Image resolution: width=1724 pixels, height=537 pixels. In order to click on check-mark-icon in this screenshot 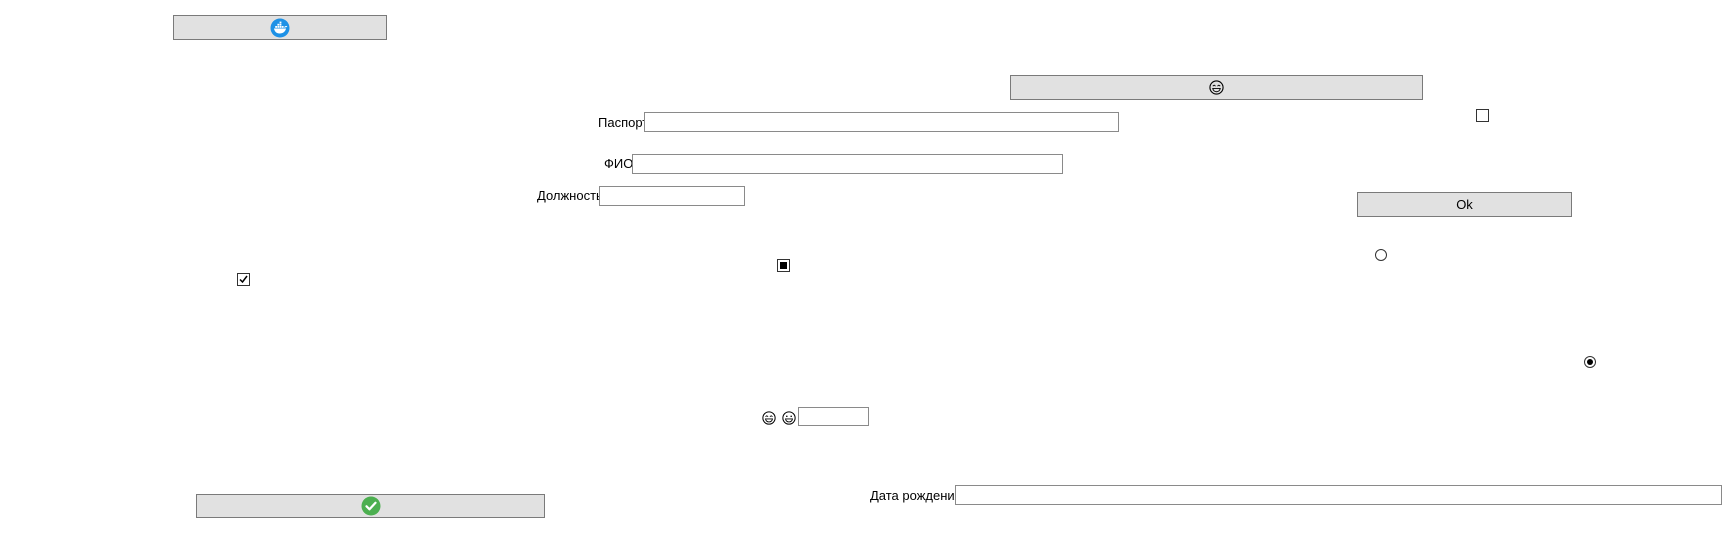, I will do `click(243, 279)`.